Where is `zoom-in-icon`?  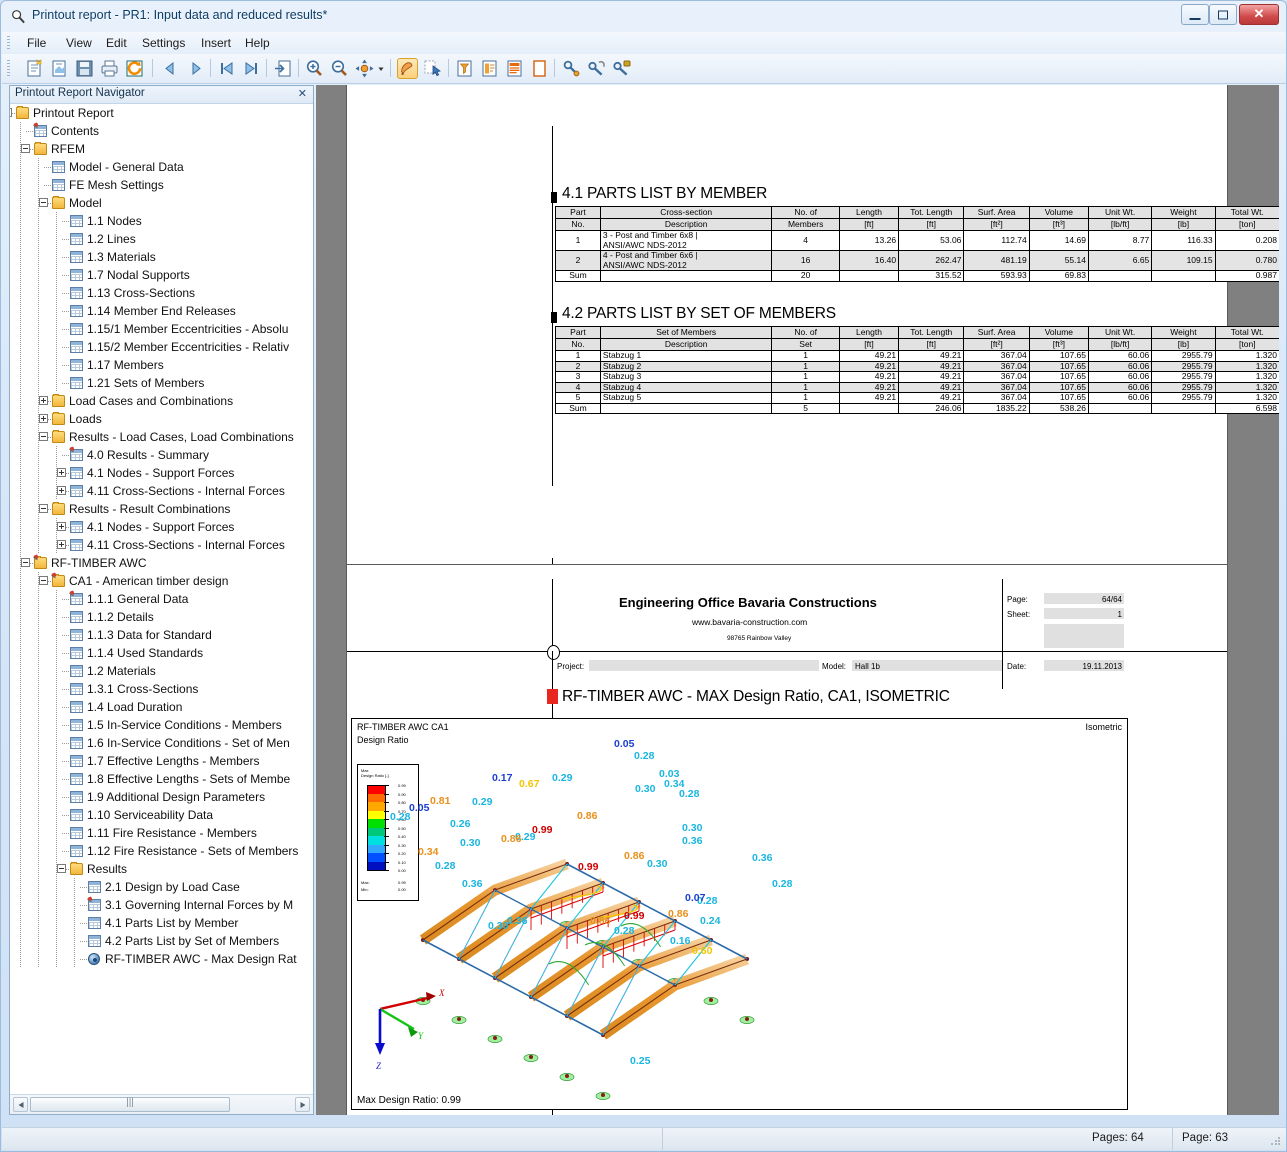 zoom-in-icon is located at coordinates (314, 68).